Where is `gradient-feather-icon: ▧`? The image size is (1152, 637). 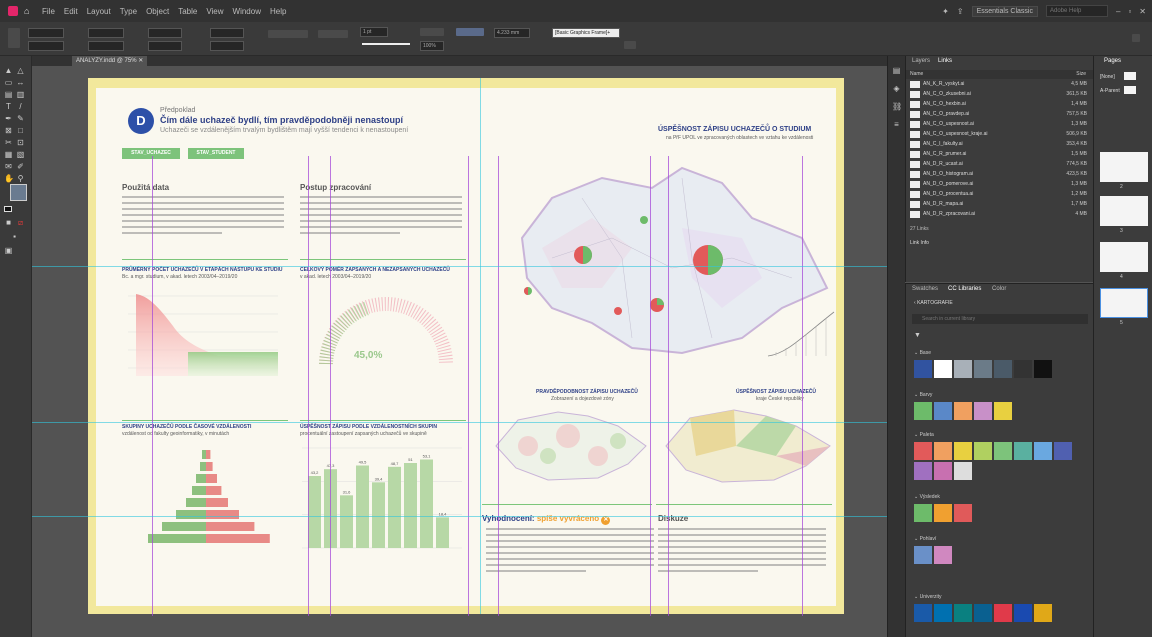
gradient-feather-icon: ▧ is located at coordinates (20, 154).